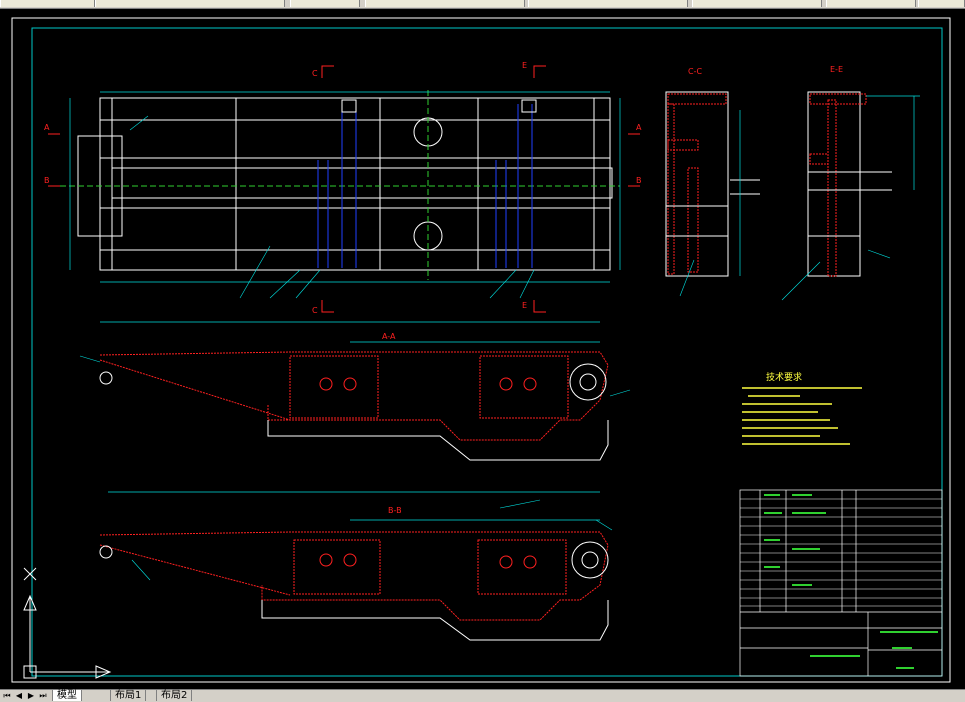 This screenshot has height=702, width=965. I want to click on tab-layout1: 布局1, so click(128, 695).